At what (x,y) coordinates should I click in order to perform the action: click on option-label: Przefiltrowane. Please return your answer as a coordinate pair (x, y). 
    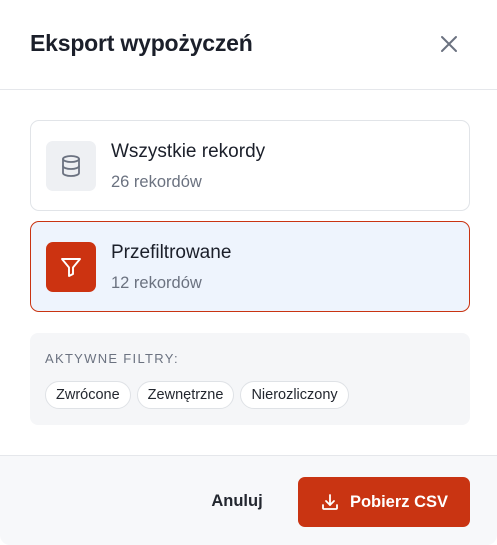
    Looking at the image, I should click on (171, 252).